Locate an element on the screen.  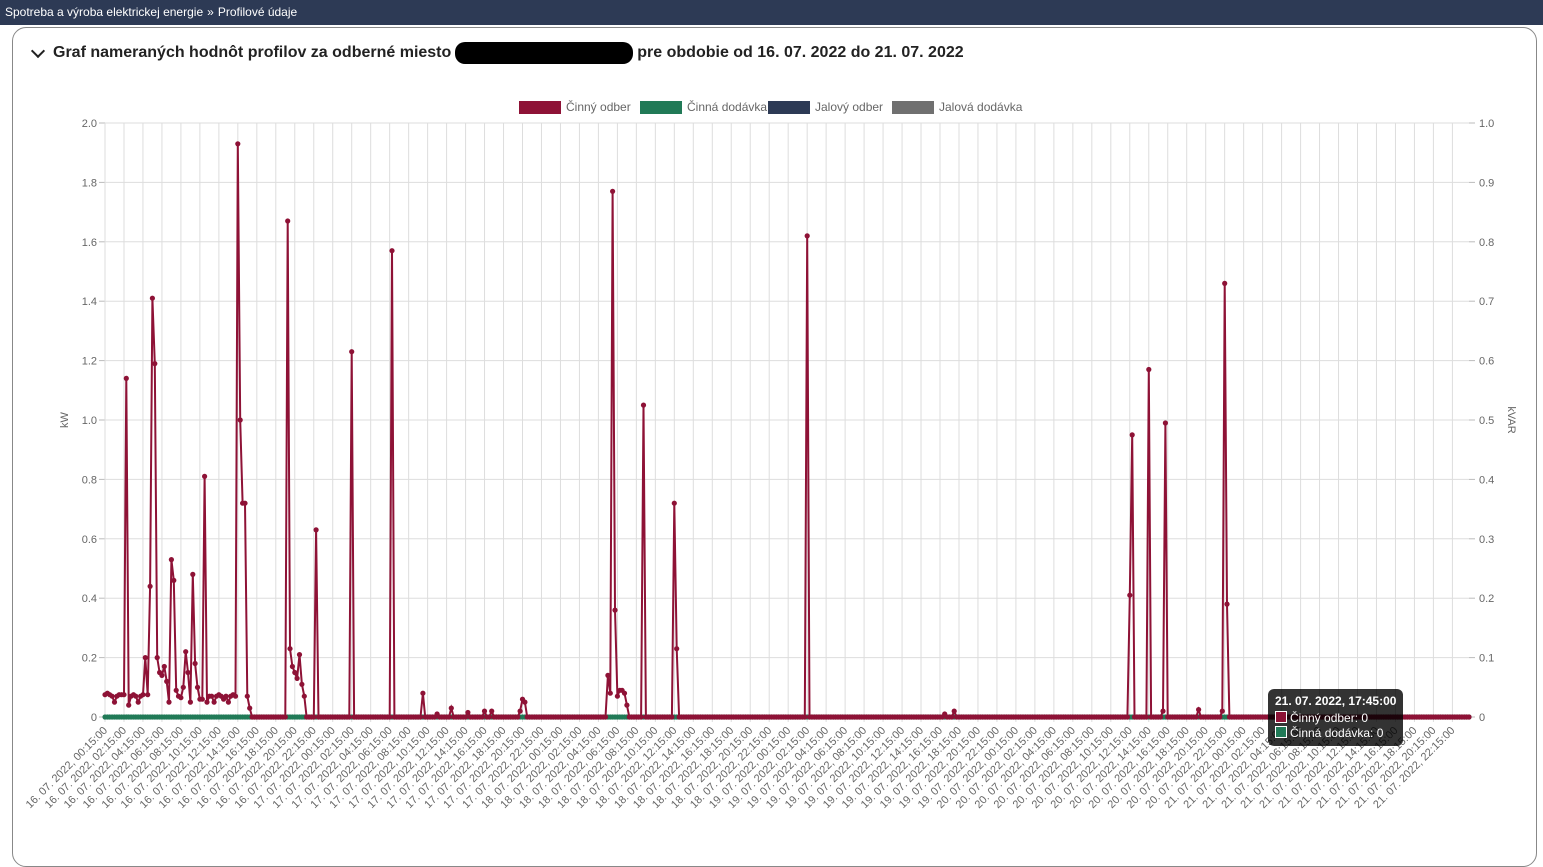
y-tick-label-right: 0.2 is located at coordinates (1486, 599).